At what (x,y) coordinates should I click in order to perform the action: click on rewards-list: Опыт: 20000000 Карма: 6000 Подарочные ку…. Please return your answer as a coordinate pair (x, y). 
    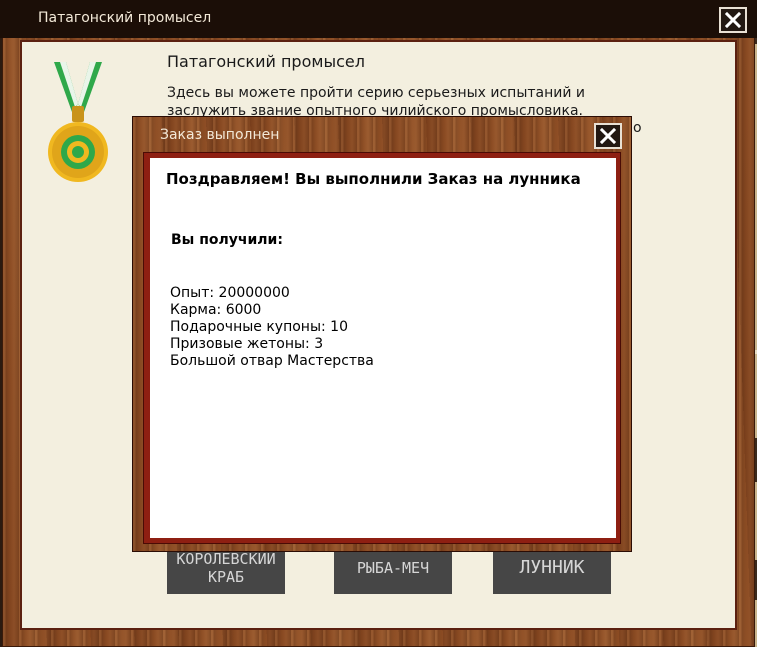
    Looking at the image, I should click on (272, 327).